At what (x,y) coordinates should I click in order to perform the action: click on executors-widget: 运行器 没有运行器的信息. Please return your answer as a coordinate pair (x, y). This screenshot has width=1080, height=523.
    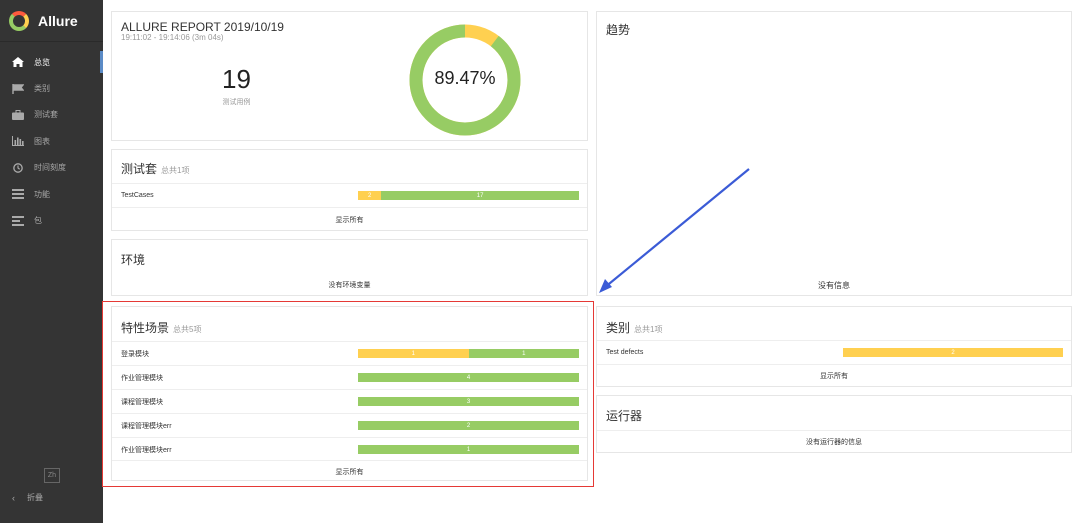
    Looking at the image, I should click on (834, 424).